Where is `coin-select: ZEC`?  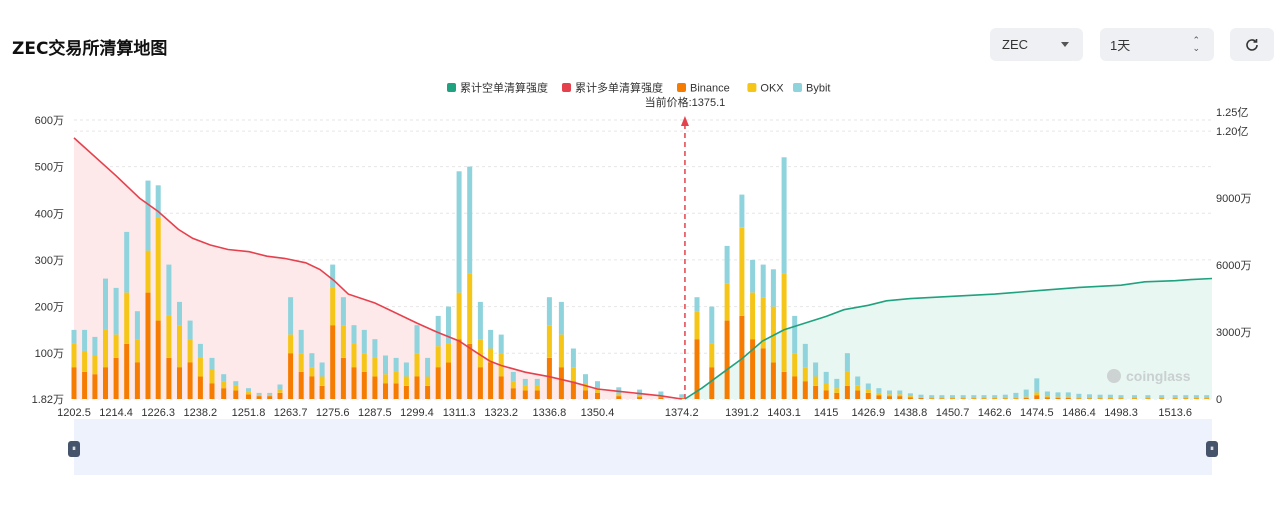 coin-select: ZEC is located at coordinates (1036, 44).